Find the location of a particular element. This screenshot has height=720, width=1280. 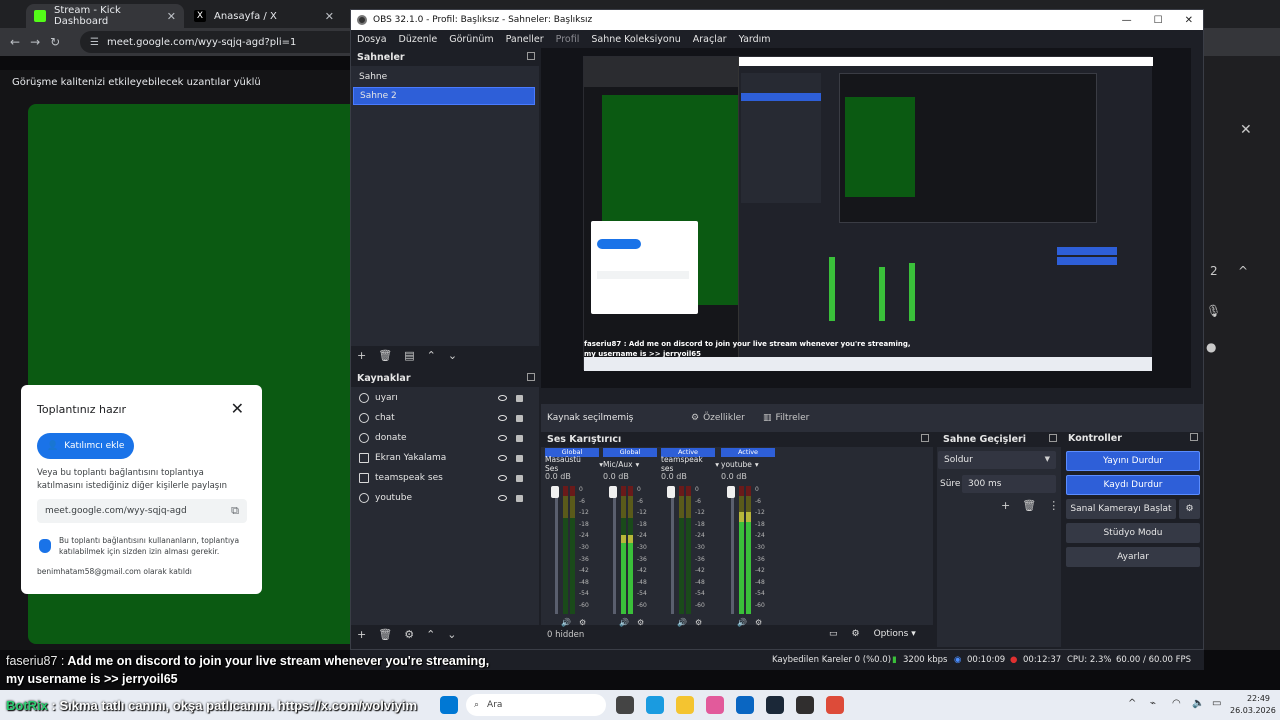

menu-help: Yardım is located at coordinates (755, 39).